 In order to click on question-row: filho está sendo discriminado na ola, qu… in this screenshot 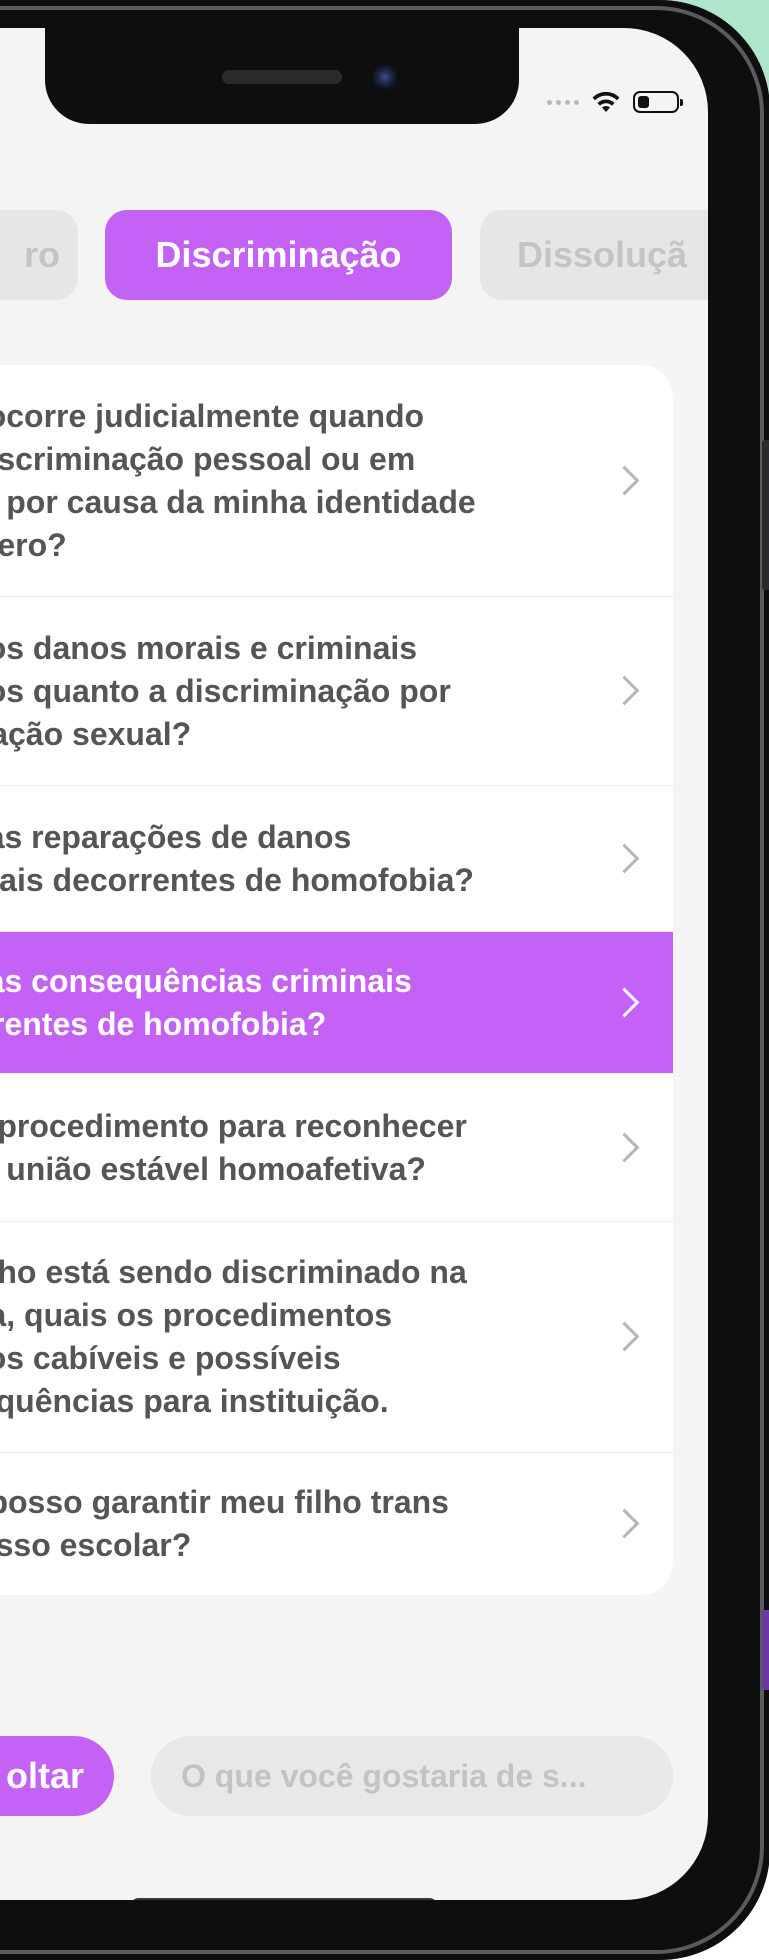, I will do `click(336, 1336)`.